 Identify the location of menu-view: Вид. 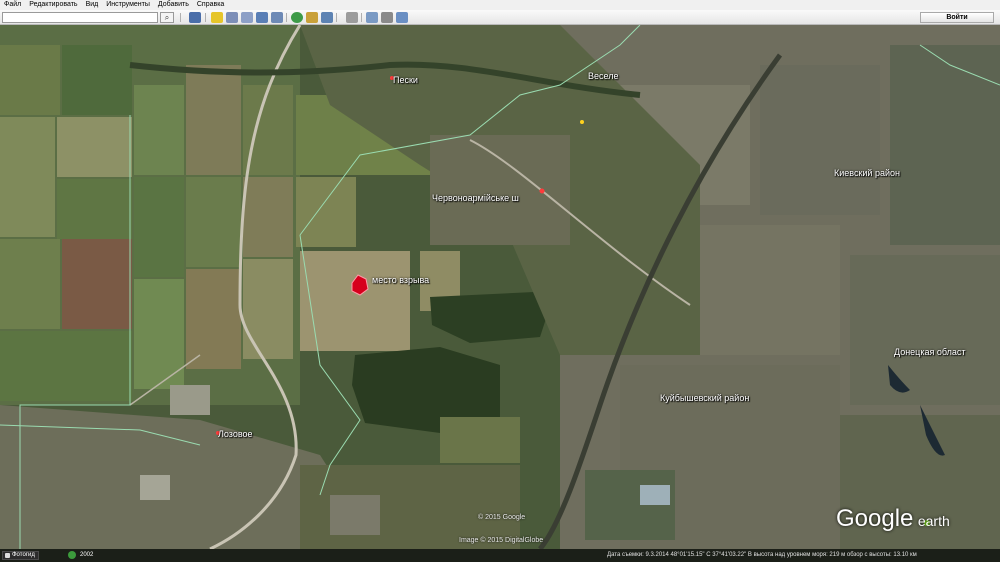
(92, 5).